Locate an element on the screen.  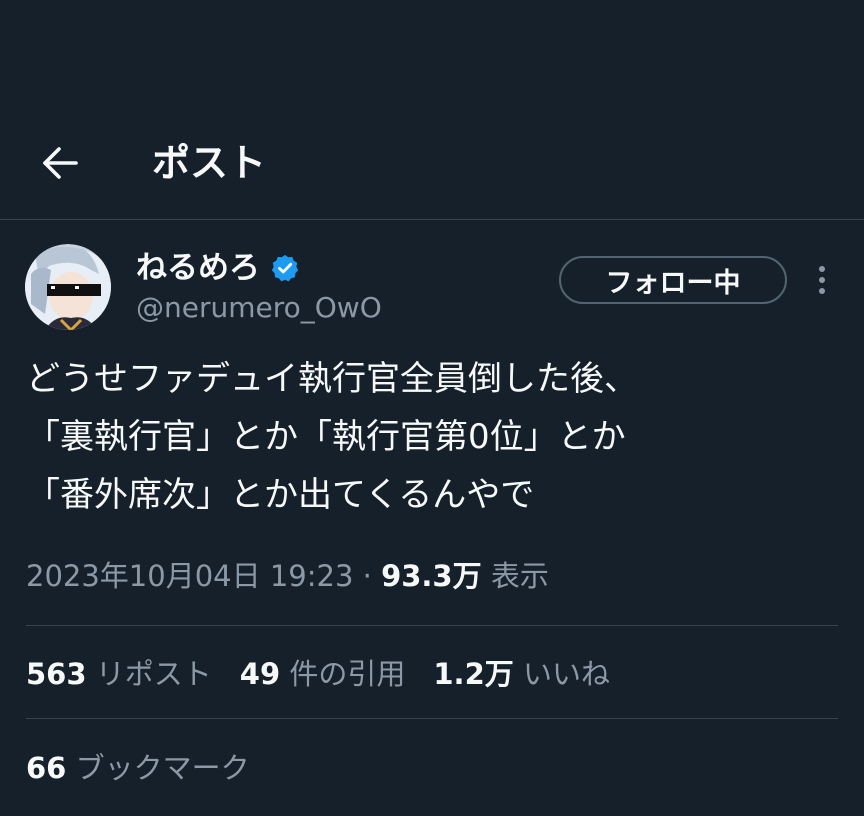
author-display-name: ねるめろ is located at coordinates (198, 268).